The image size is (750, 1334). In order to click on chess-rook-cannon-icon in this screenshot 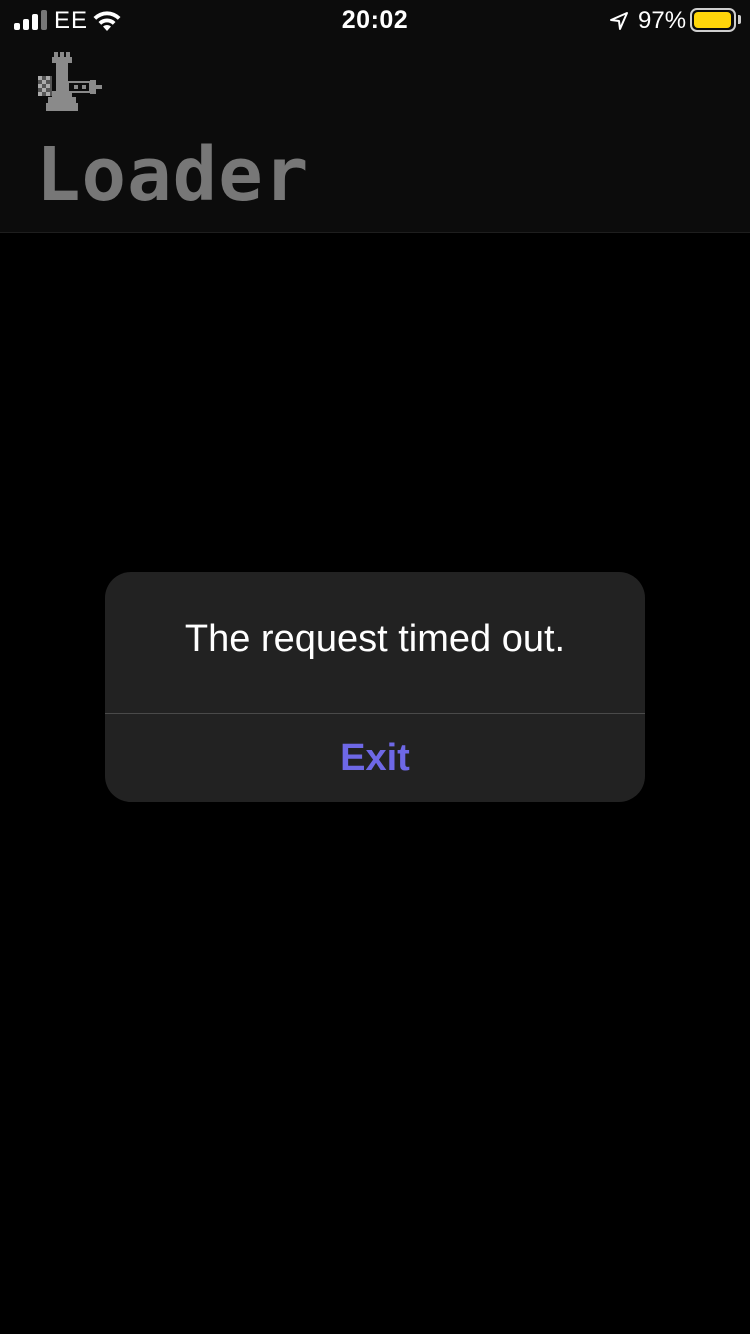, I will do `click(70, 81)`.